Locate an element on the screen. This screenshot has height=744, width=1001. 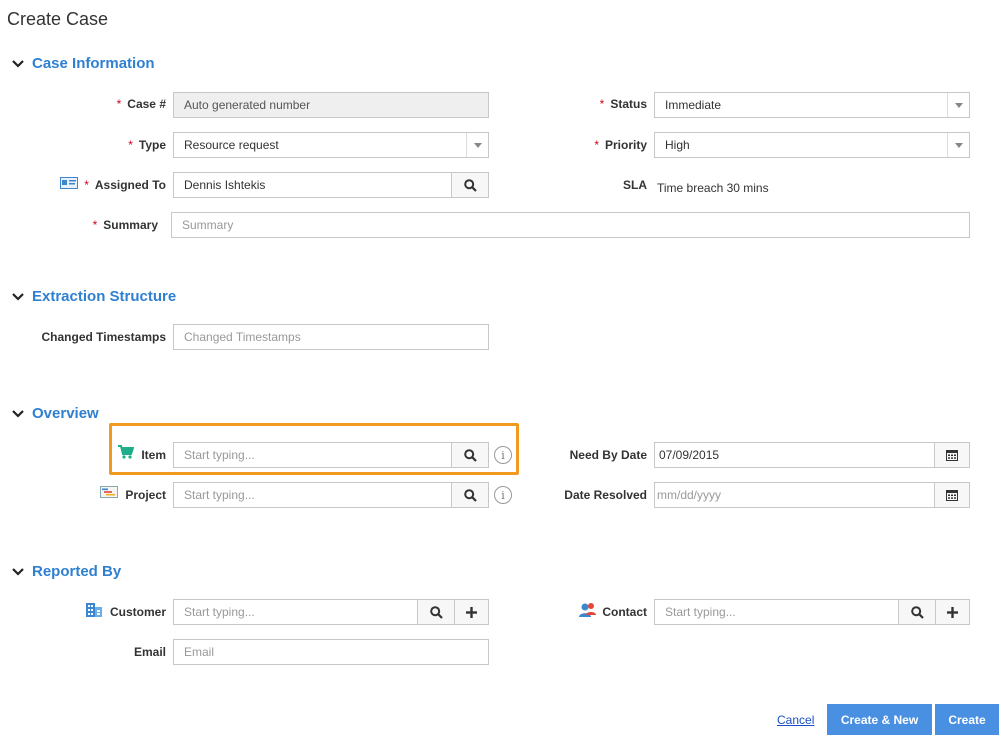
assigned-to-search-button is located at coordinates (470, 185).